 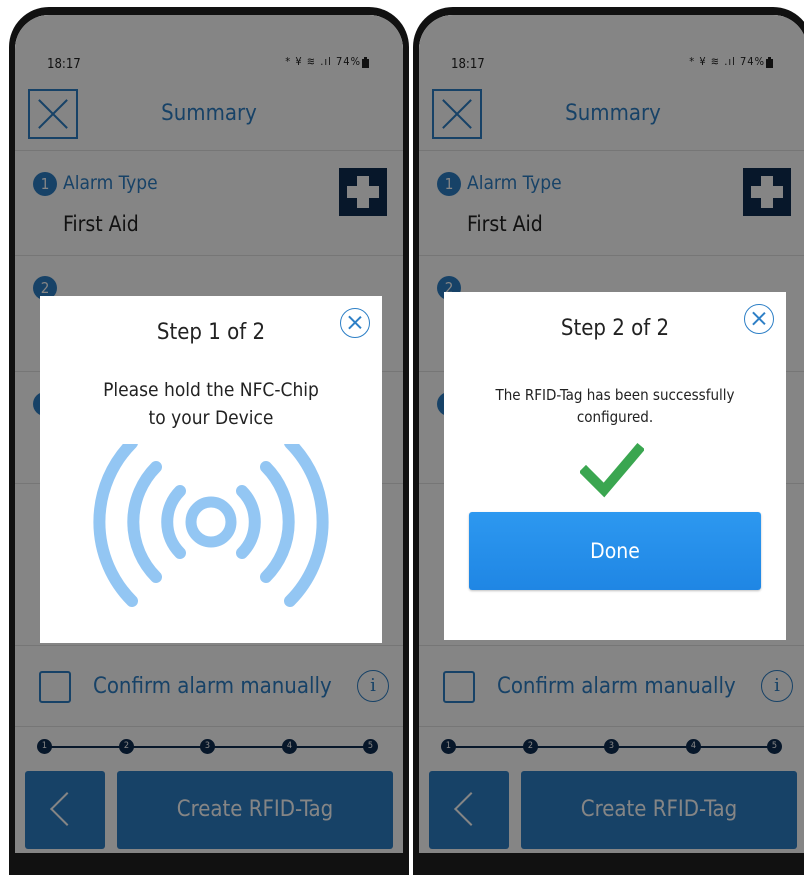 I want to click on dialog-step-title: Step 1 of 2, so click(x=211, y=332).